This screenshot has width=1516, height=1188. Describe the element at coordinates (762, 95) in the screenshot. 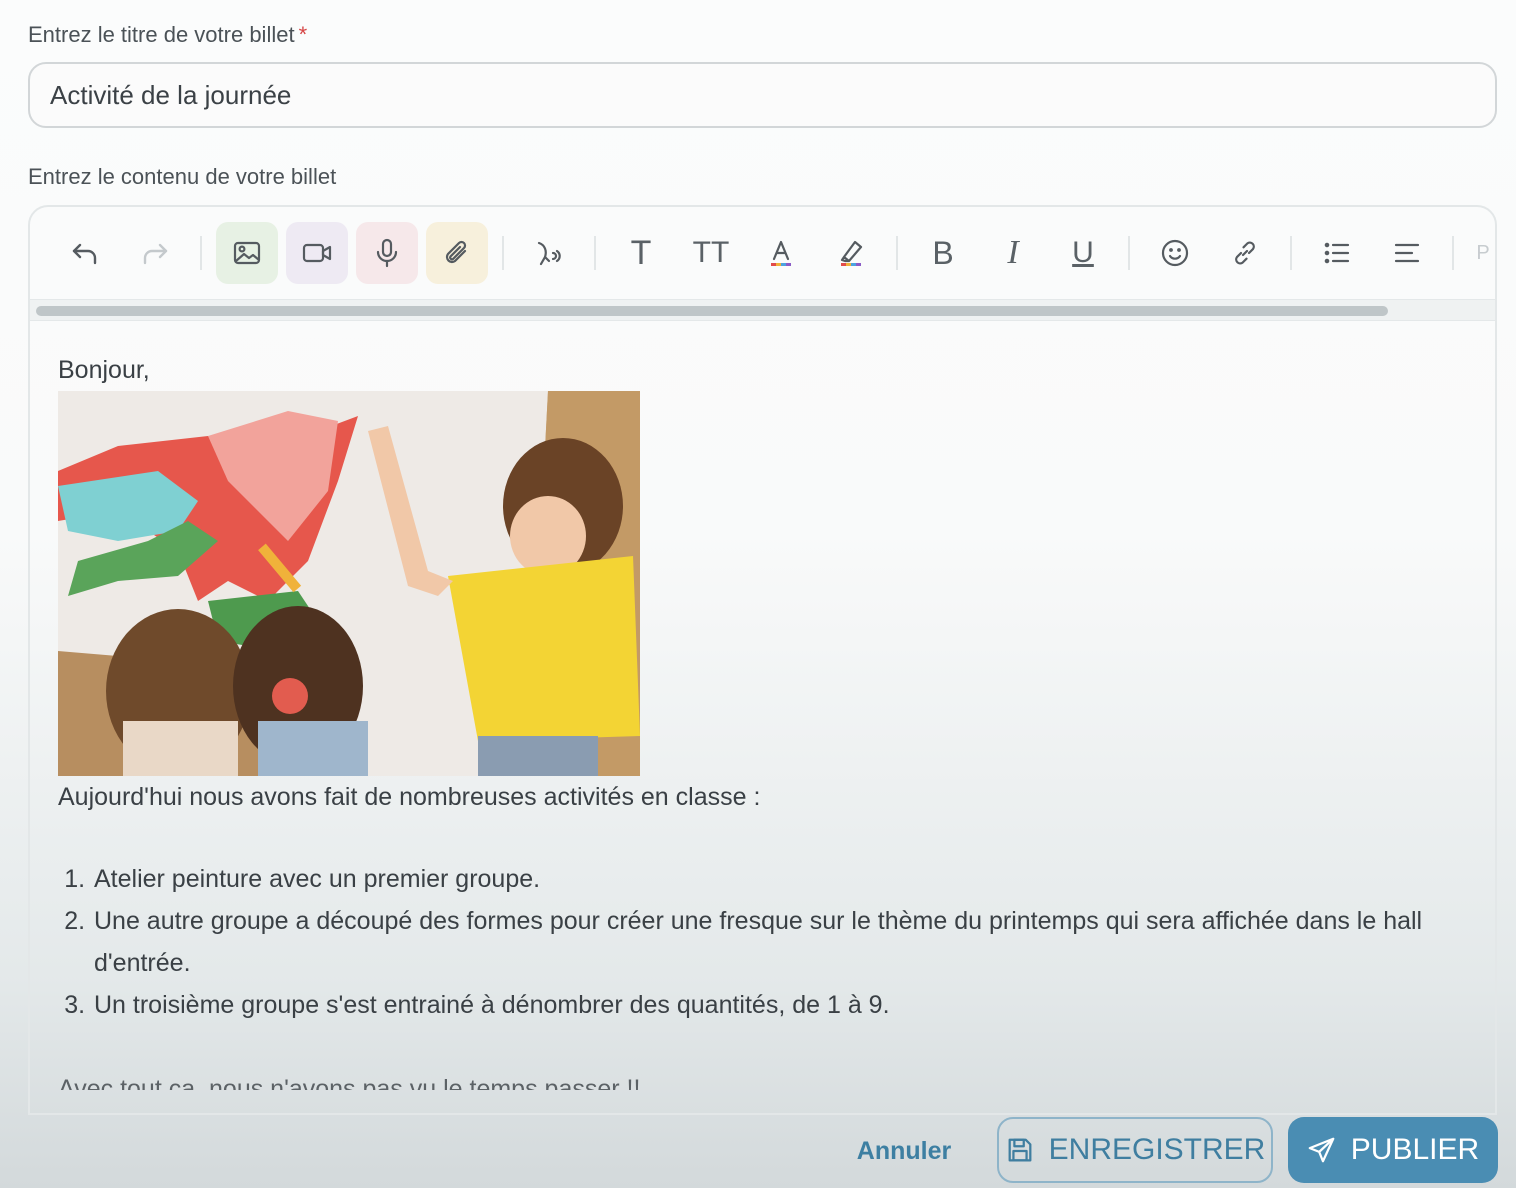

I see `title-input` at that location.